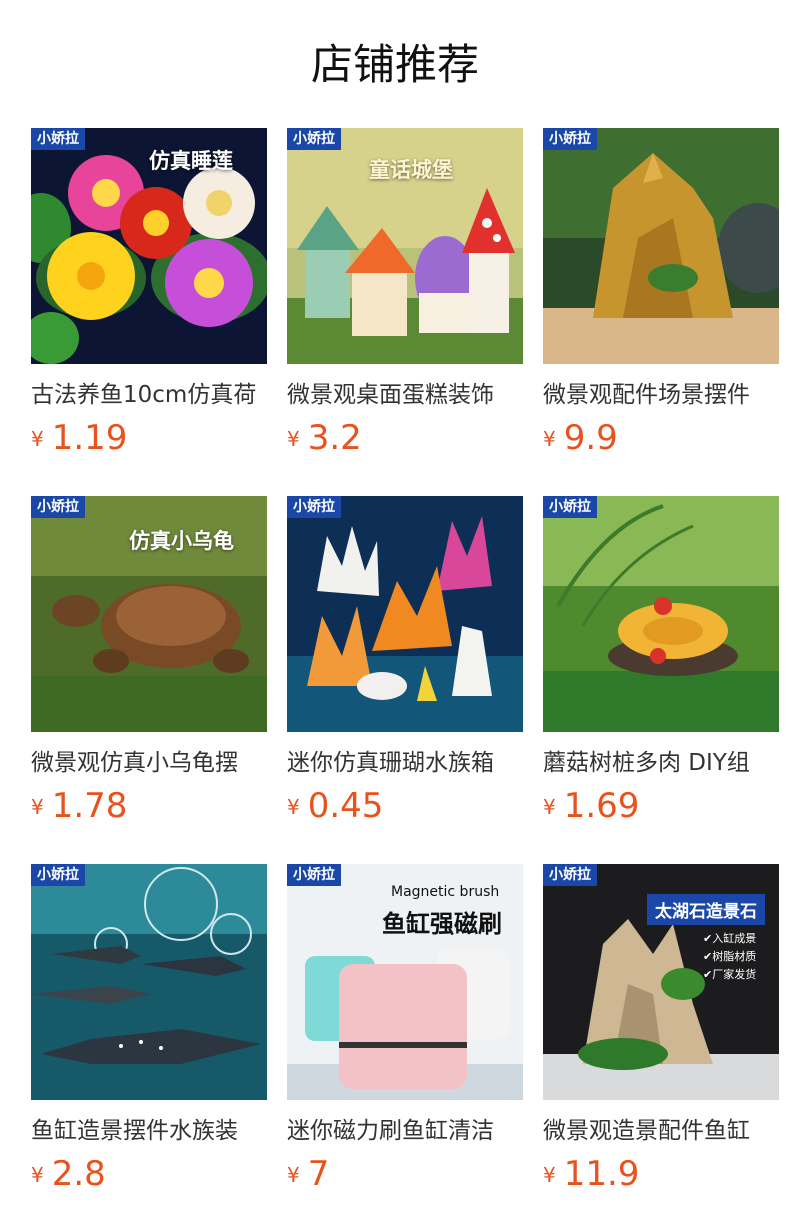 The image size is (790, 1232). I want to click on product-price: ¥9.9, so click(580, 438).